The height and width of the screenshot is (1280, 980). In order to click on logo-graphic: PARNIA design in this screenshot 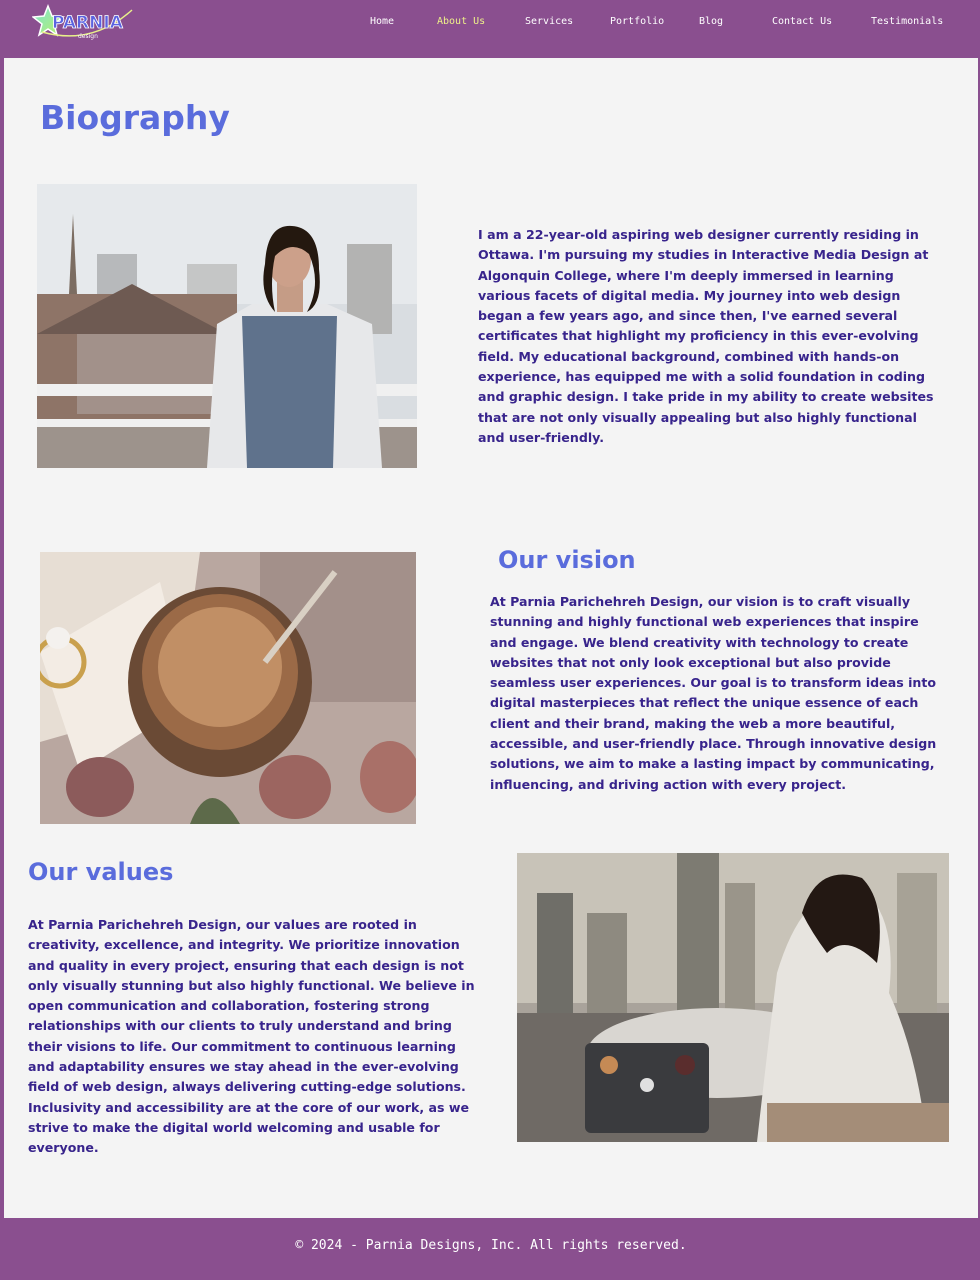, I will do `click(82, 21)`.